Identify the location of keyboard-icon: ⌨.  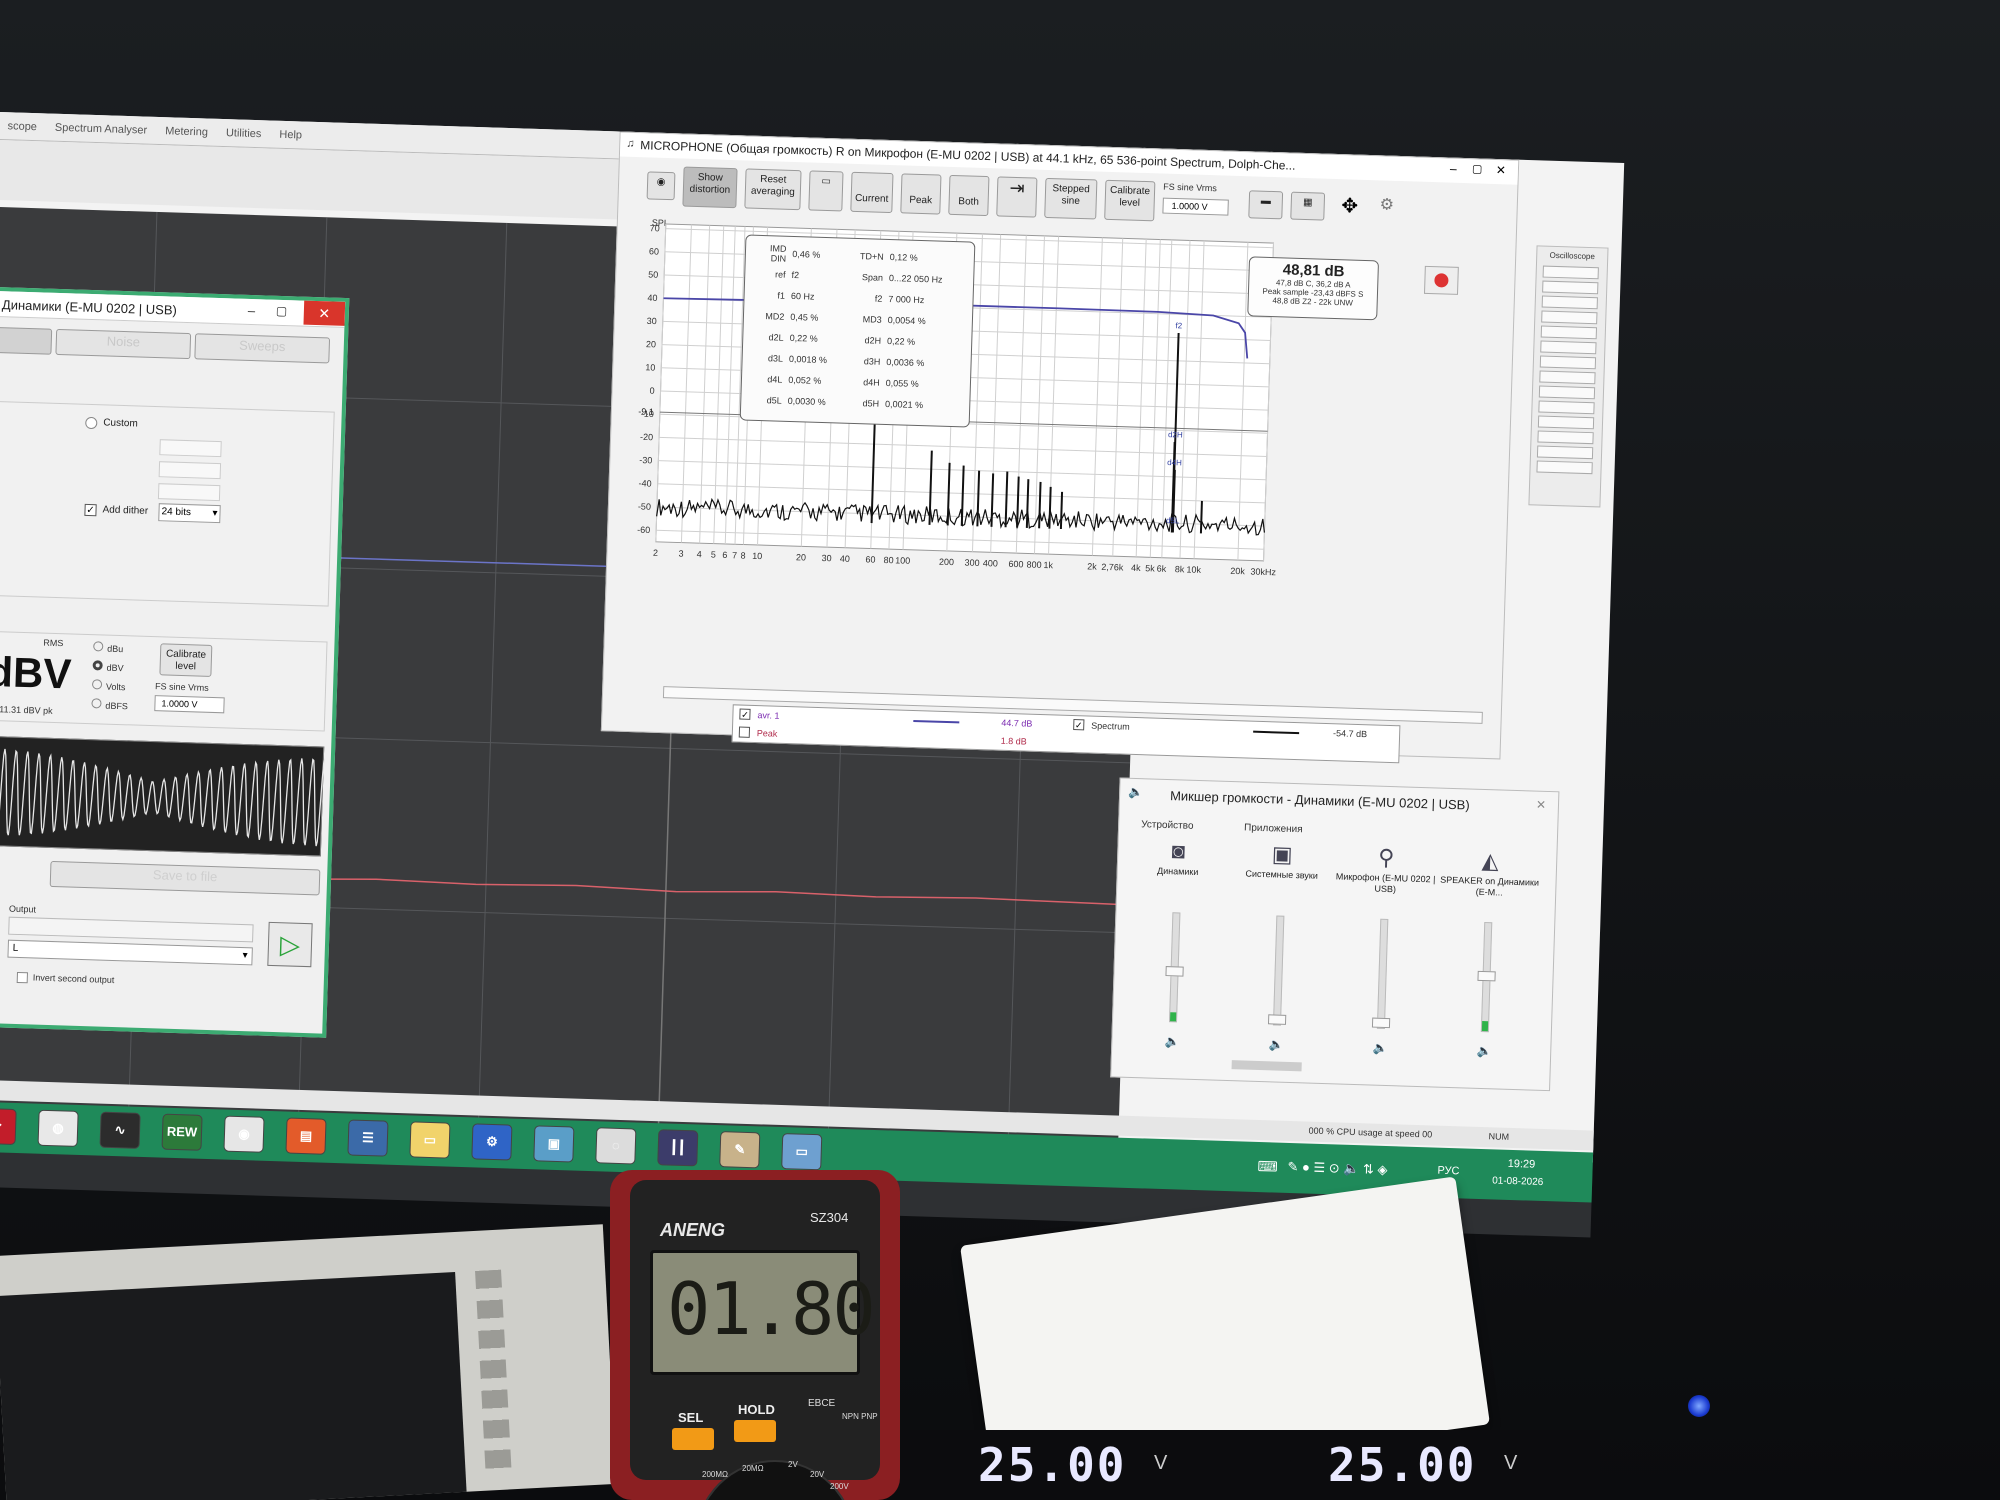
(1267, 1167).